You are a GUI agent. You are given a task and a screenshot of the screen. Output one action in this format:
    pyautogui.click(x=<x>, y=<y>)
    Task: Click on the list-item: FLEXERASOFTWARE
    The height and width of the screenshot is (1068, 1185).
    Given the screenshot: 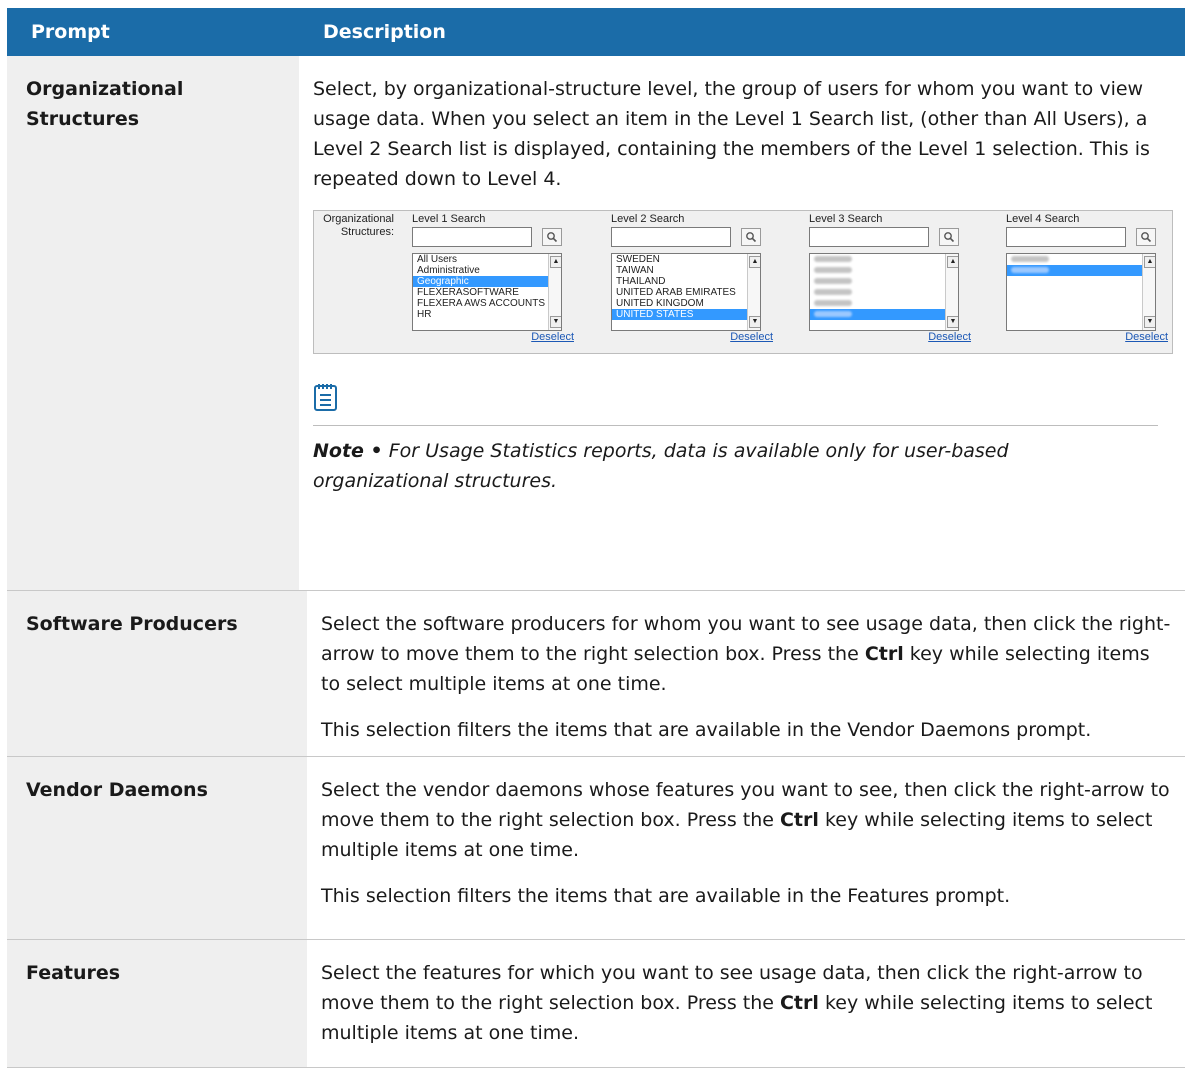 What is the action you would take?
    pyautogui.click(x=487, y=292)
    